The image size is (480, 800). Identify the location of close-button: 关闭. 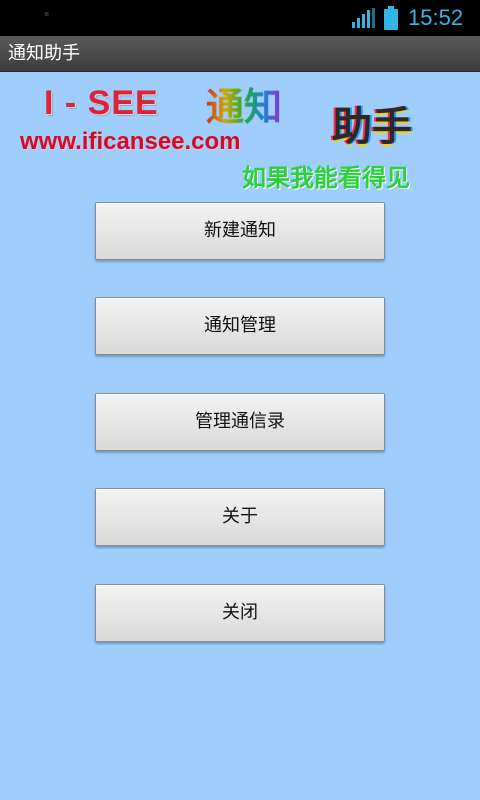
(240, 613).